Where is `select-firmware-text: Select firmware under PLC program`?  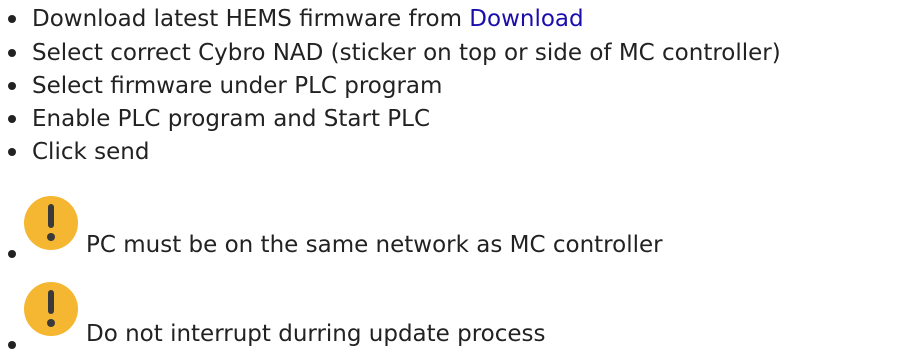
select-firmware-text: Select firmware under PLC program is located at coordinates (237, 86).